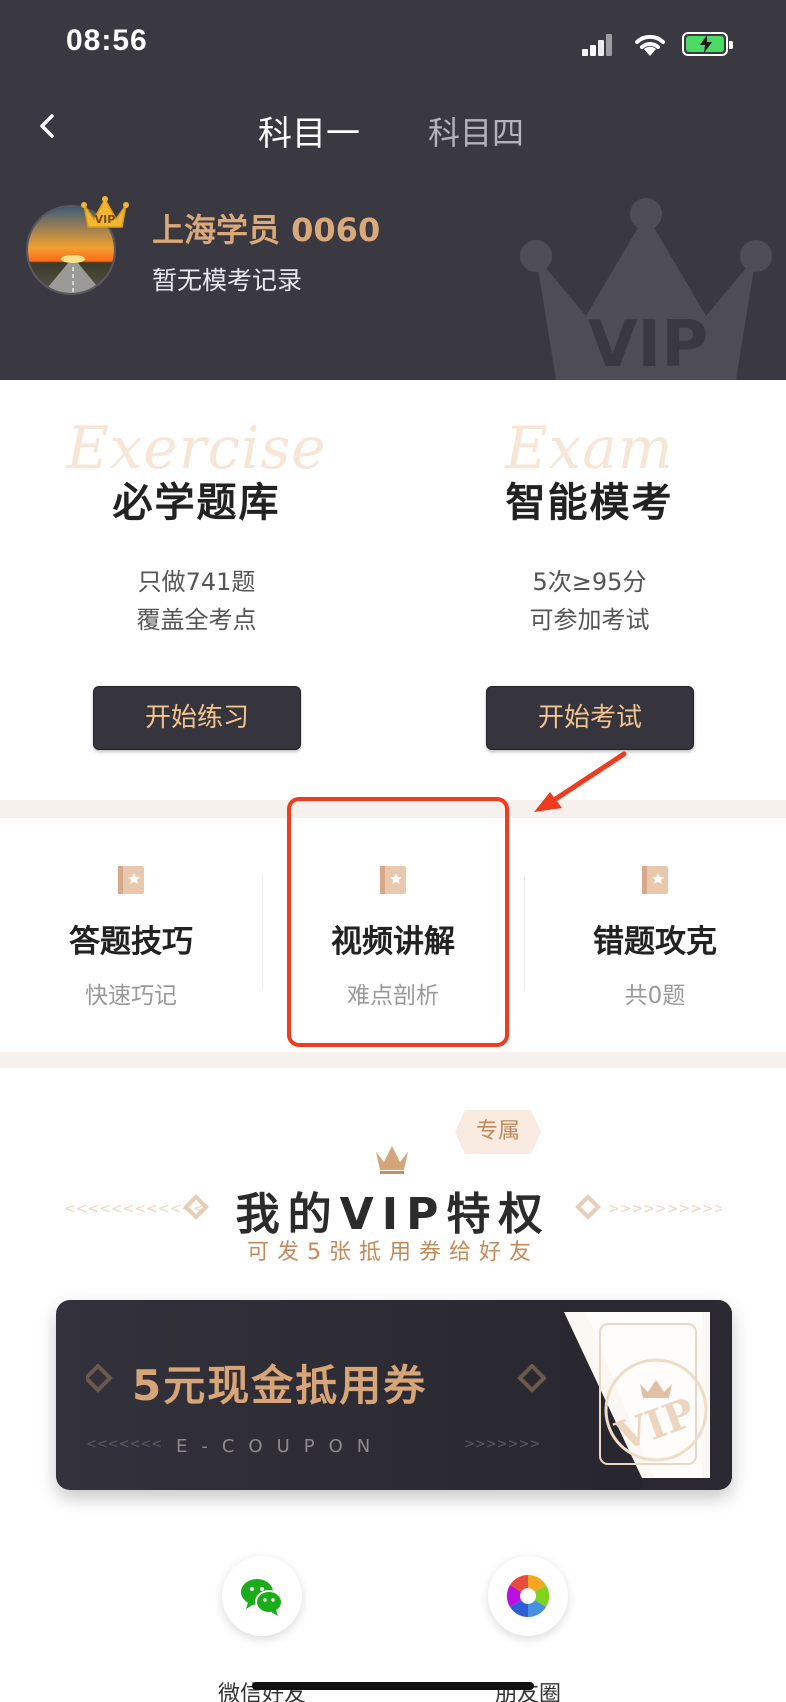  I want to click on feature-desc: 5次≥95分, so click(589, 582).